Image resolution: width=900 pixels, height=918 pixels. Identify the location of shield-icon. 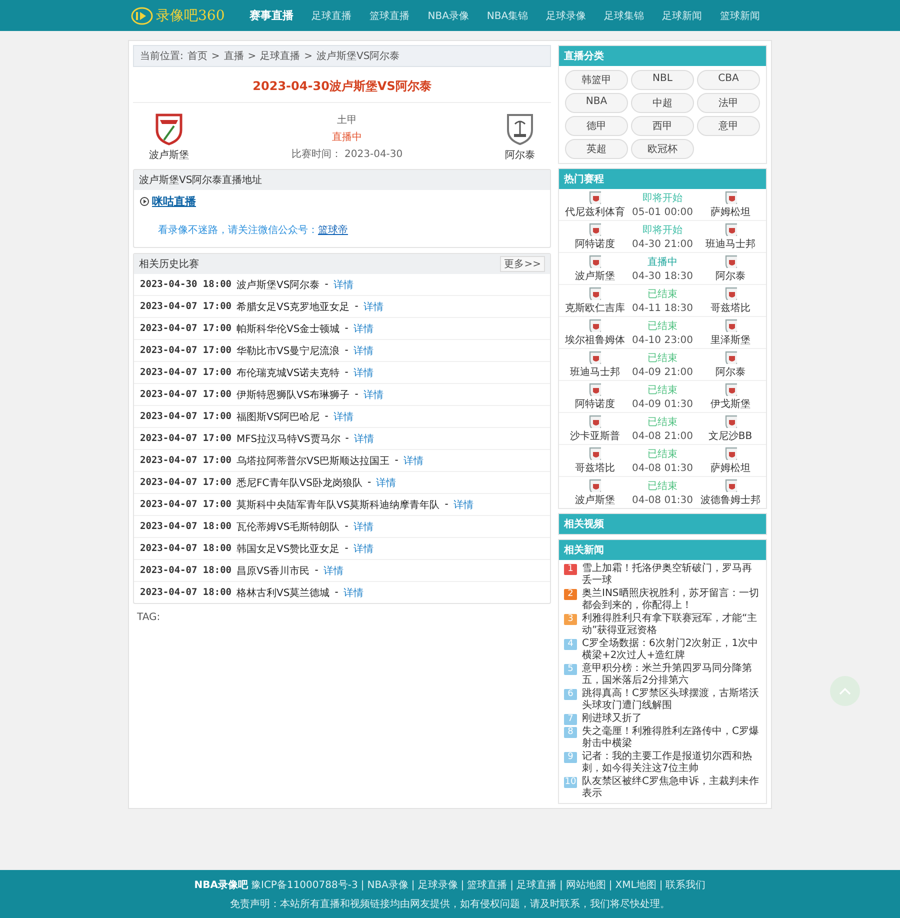
(595, 197).